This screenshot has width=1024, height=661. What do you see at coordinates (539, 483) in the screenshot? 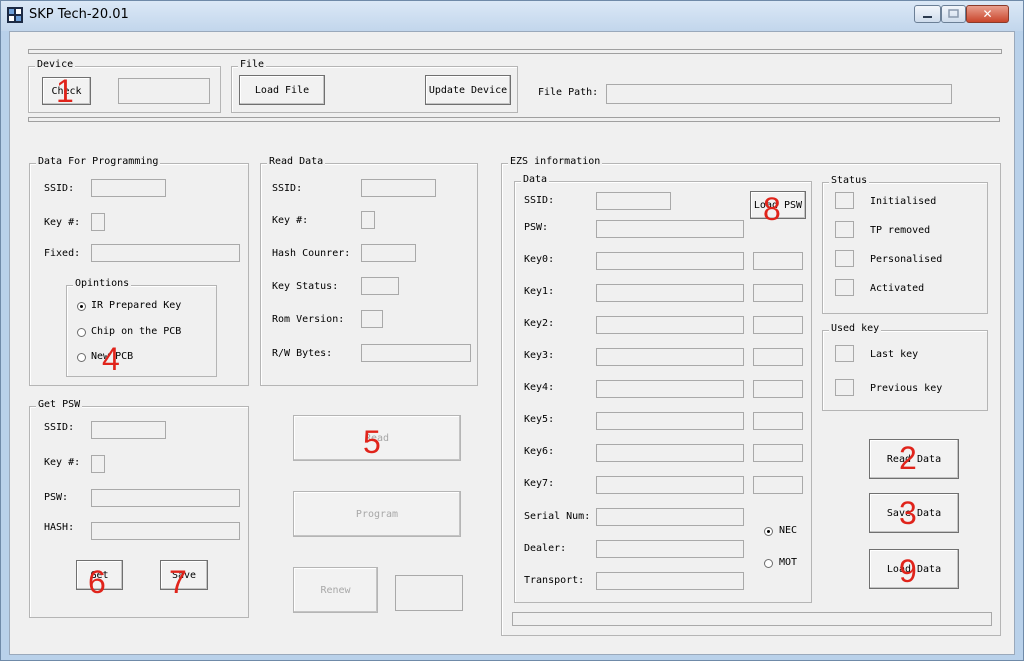
I see `key7-label: Key7:` at bounding box center [539, 483].